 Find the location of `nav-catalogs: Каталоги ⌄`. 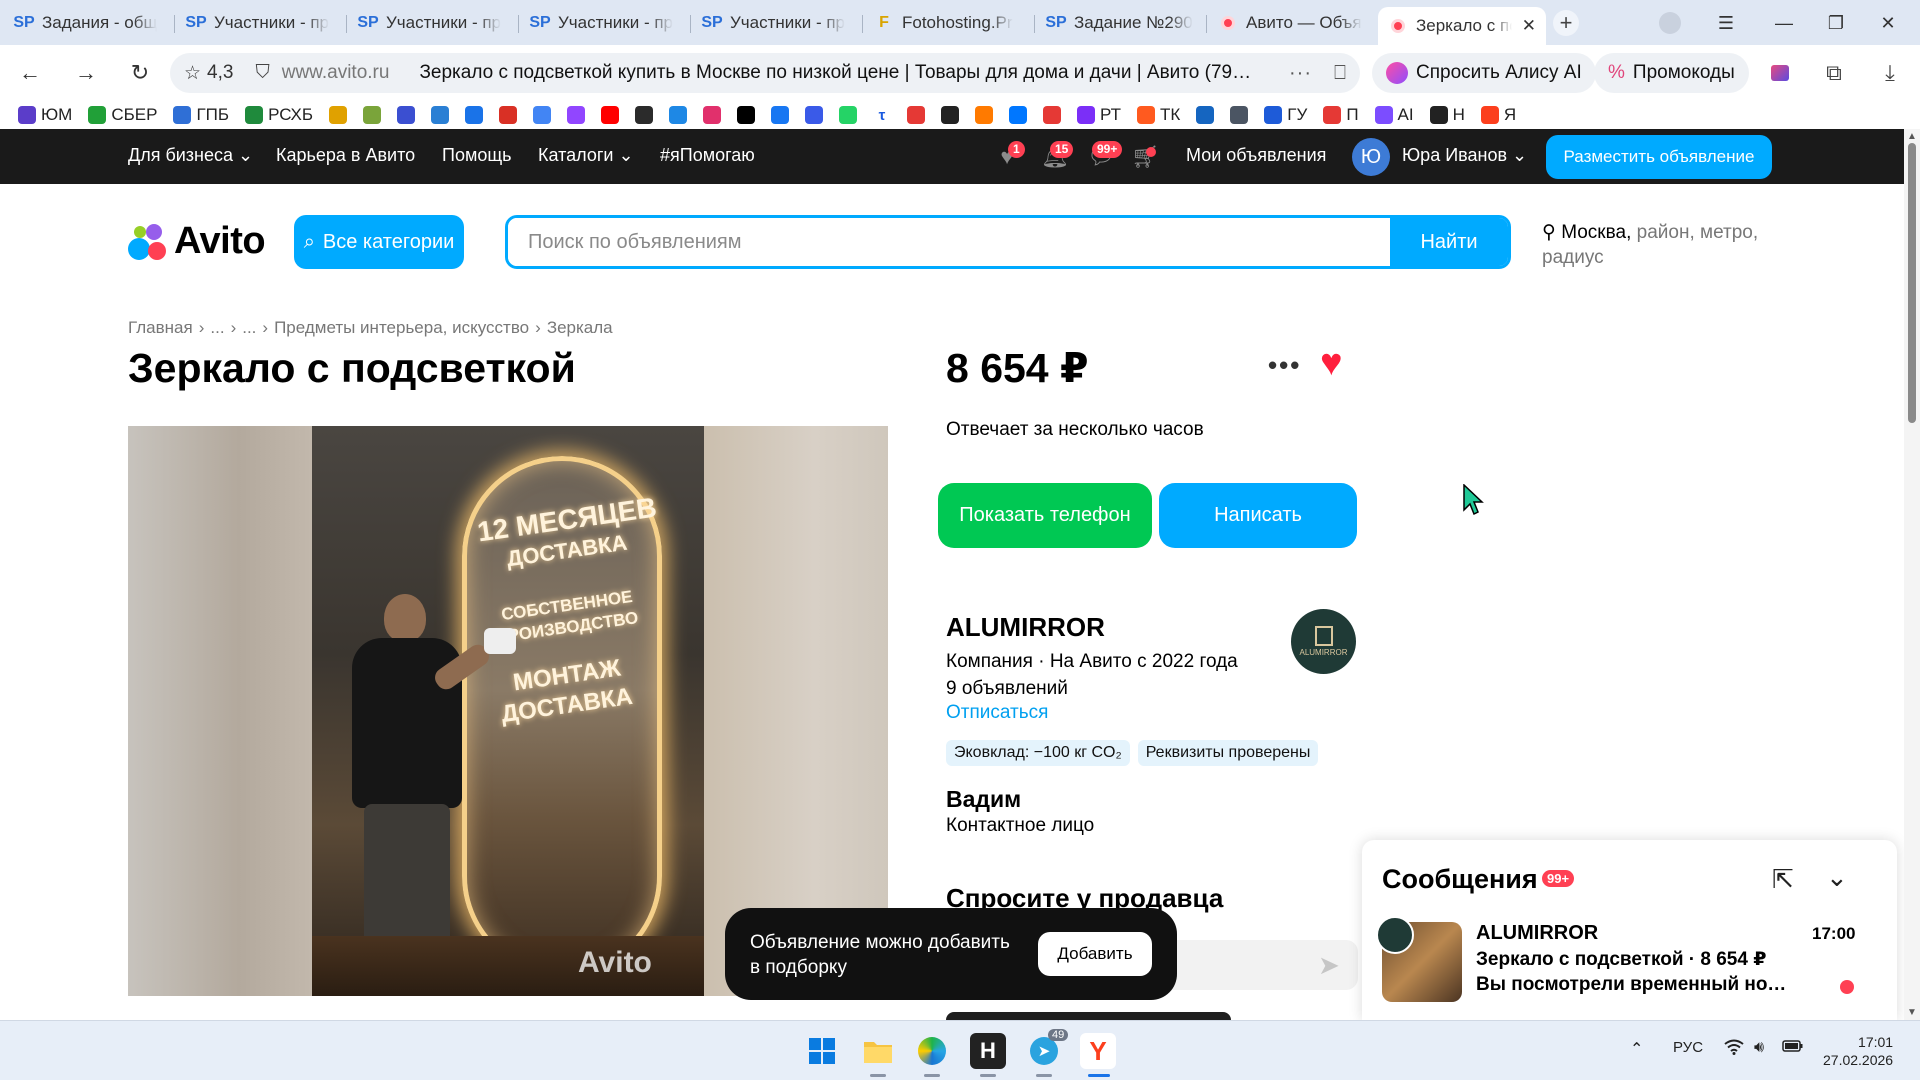

nav-catalogs: Каталоги ⌄ is located at coordinates (586, 155).